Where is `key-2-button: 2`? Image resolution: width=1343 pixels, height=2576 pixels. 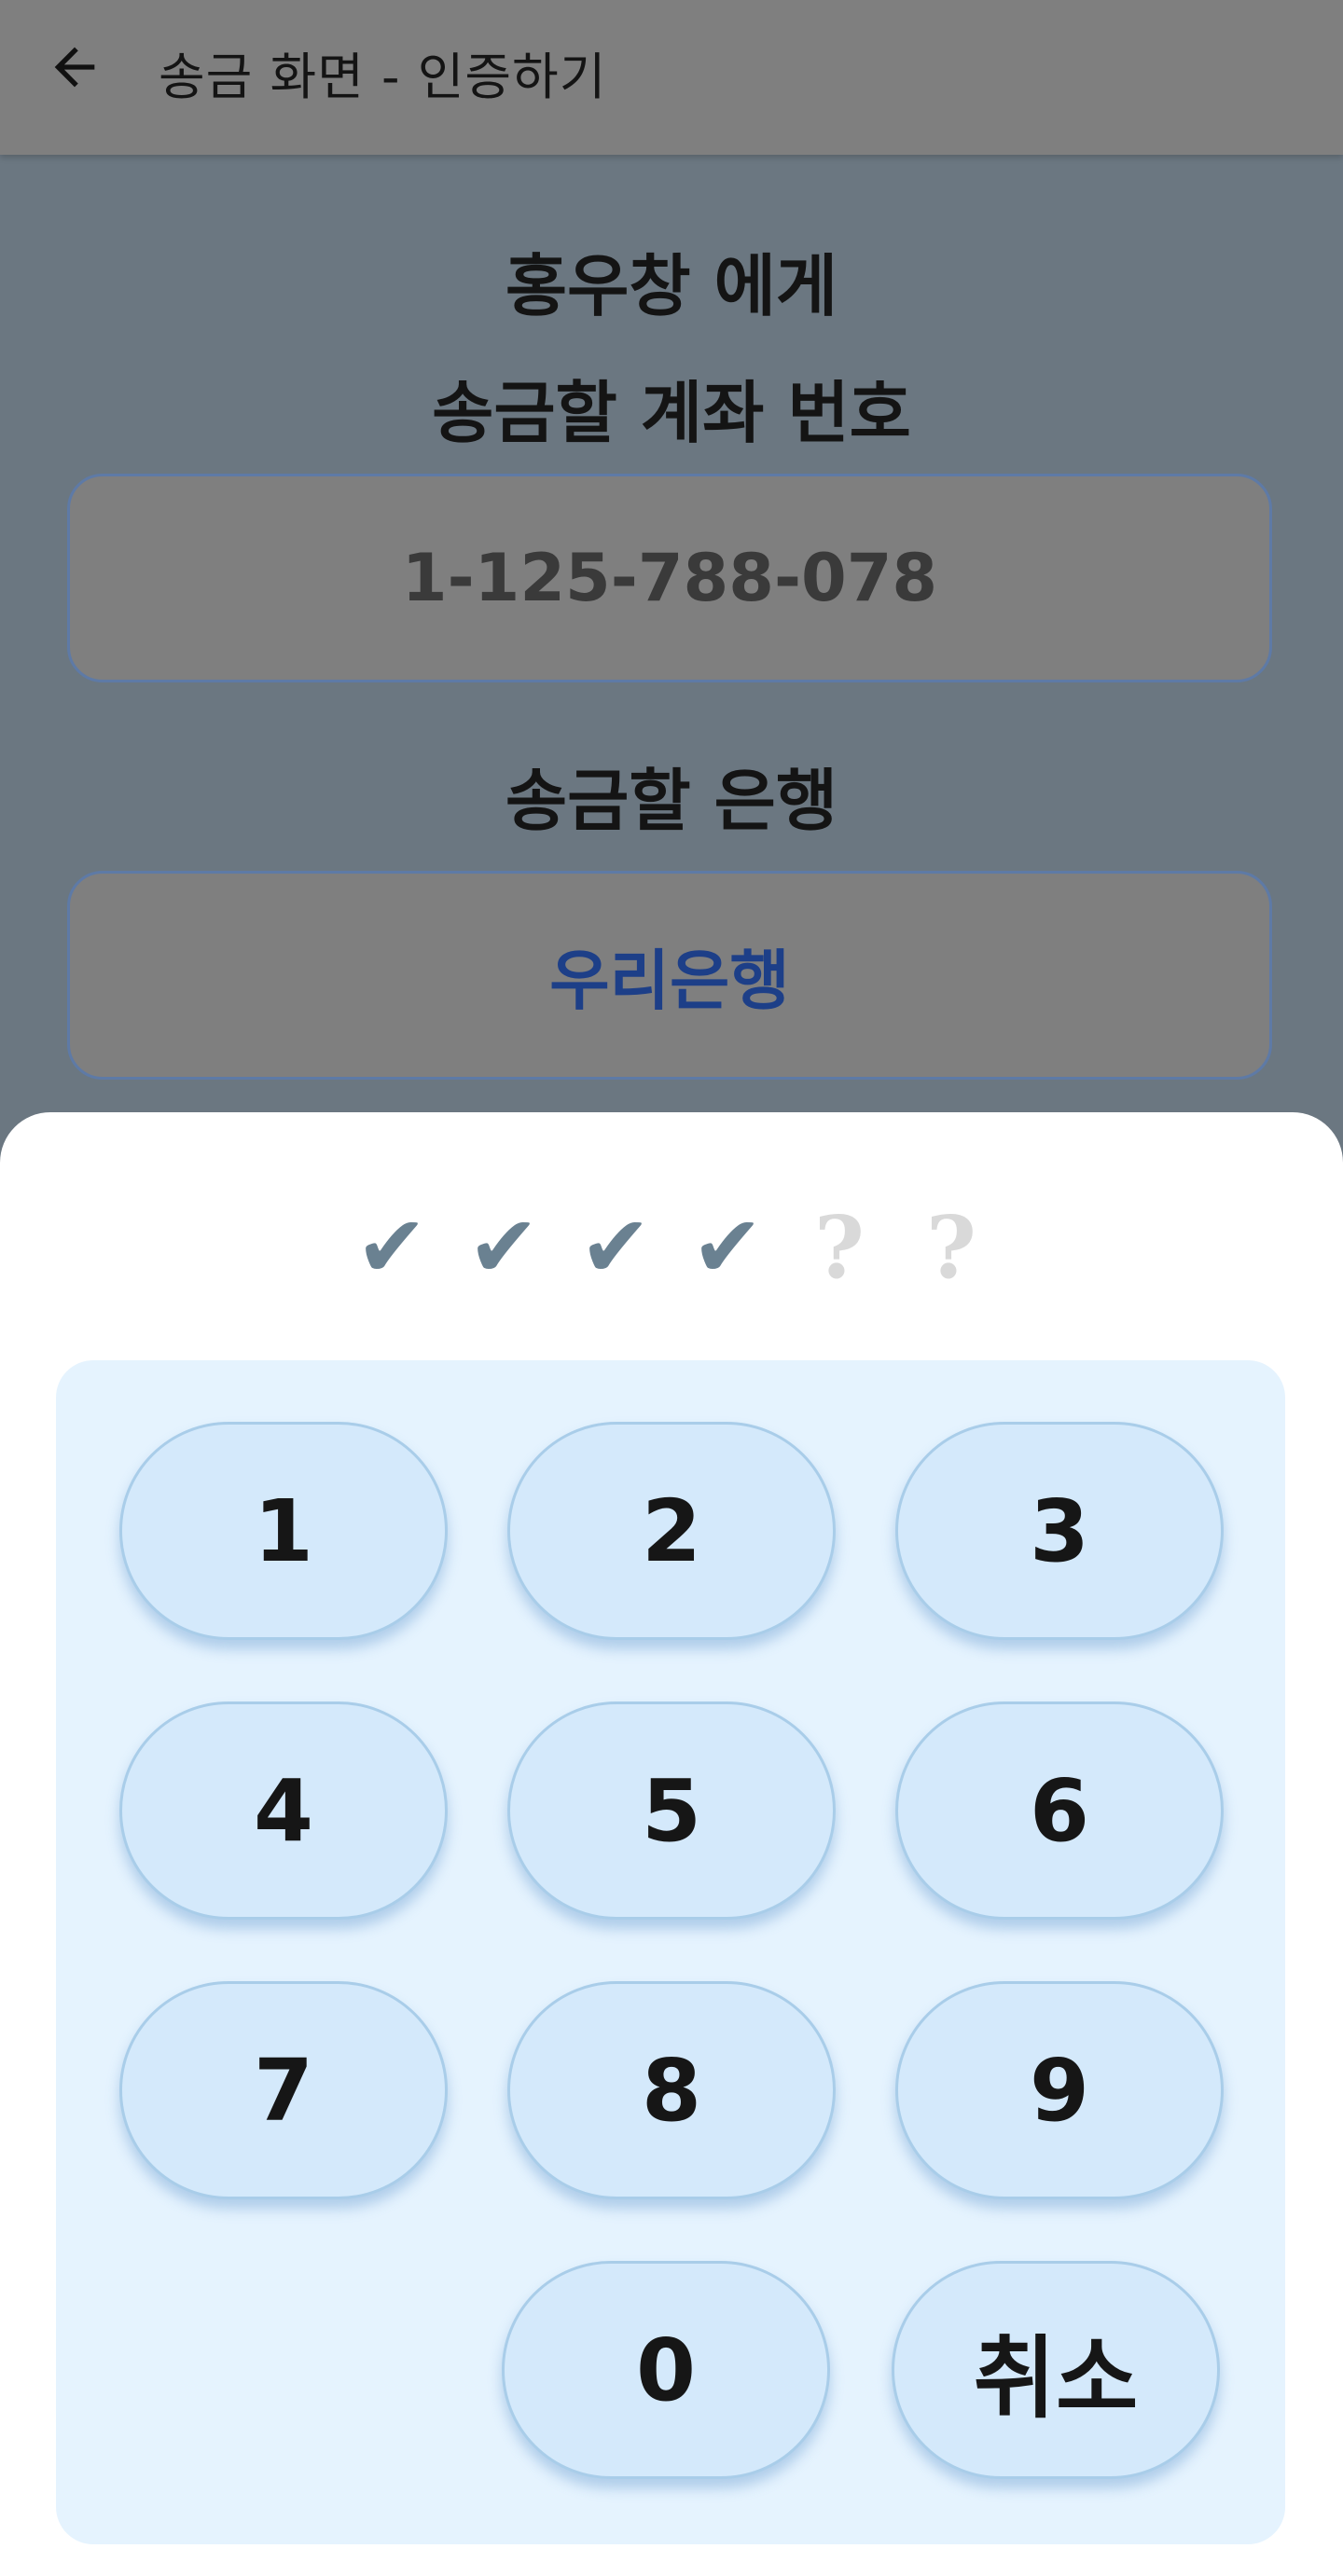
key-2-button: 2 is located at coordinates (672, 1531).